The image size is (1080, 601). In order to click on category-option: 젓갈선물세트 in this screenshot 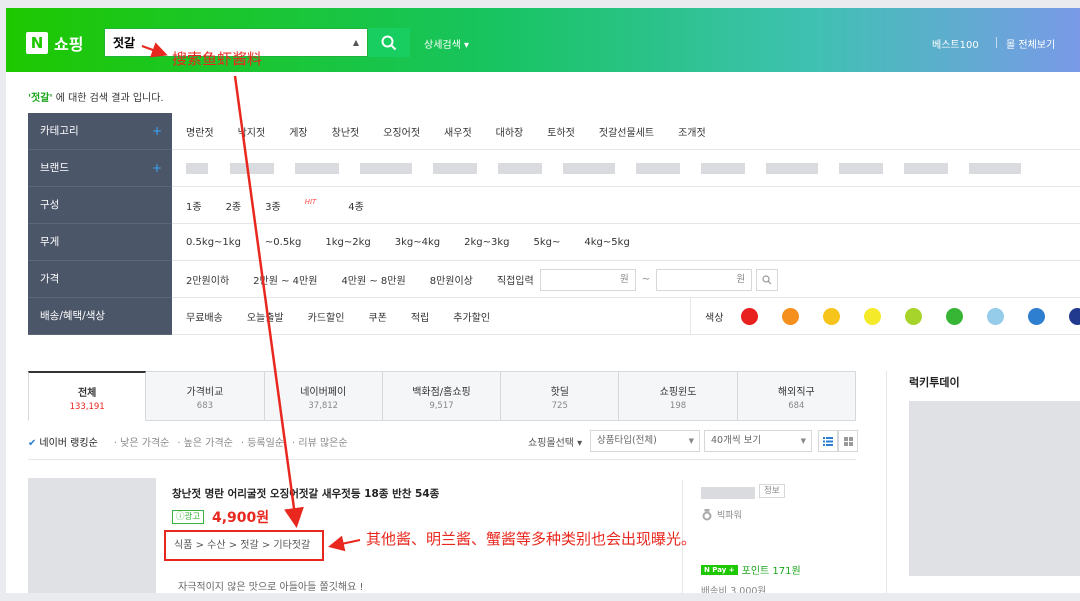, I will do `click(626, 131)`.